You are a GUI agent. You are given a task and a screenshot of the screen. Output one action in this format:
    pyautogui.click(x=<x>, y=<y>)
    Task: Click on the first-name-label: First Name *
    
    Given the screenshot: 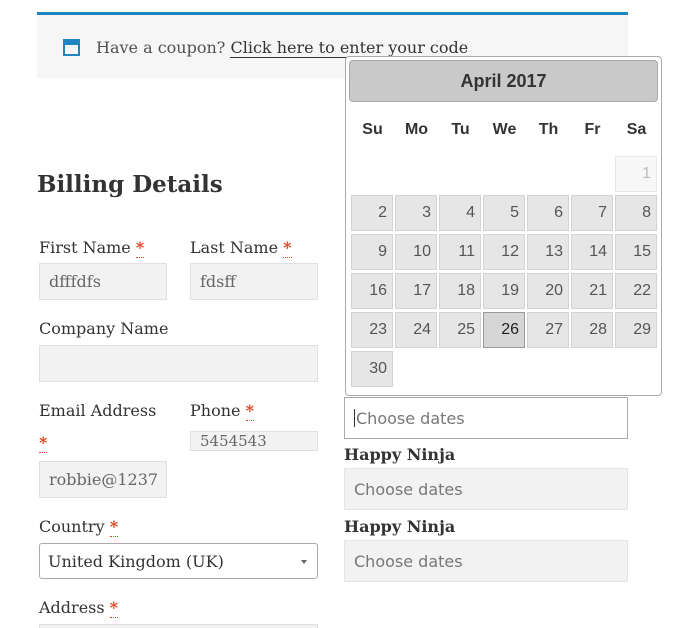 What is the action you would take?
    pyautogui.click(x=92, y=248)
    